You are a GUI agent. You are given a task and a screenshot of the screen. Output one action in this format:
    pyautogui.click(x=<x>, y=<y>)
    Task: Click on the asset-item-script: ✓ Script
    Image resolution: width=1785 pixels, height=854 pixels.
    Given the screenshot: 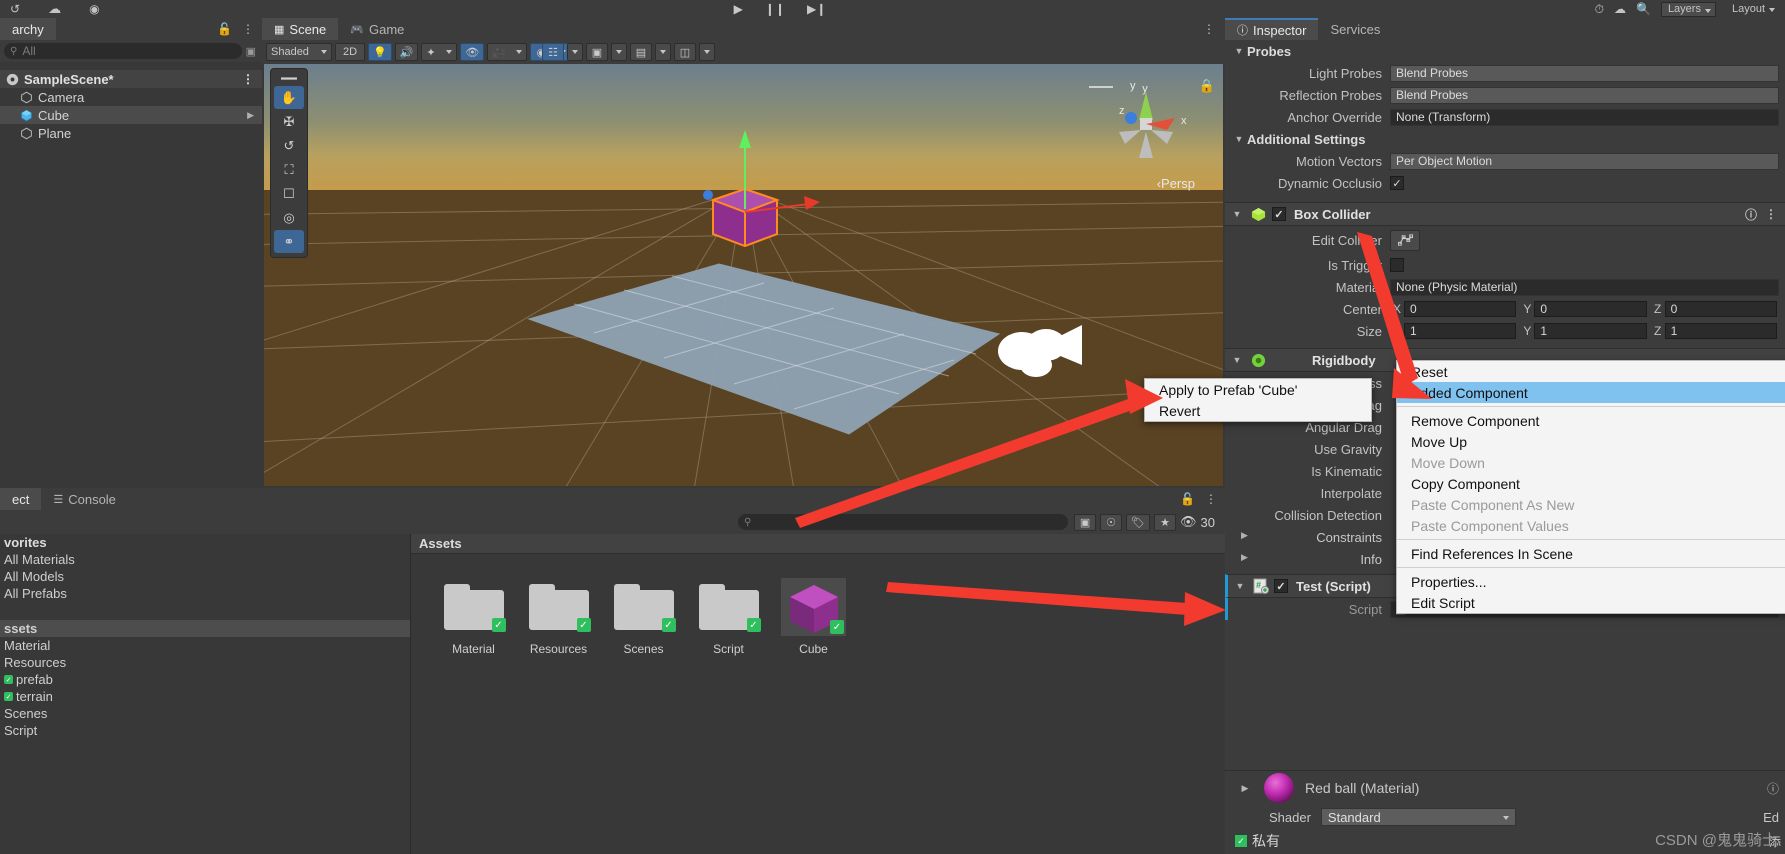 What is the action you would take?
    pyautogui.click(x=728, y=617)
    